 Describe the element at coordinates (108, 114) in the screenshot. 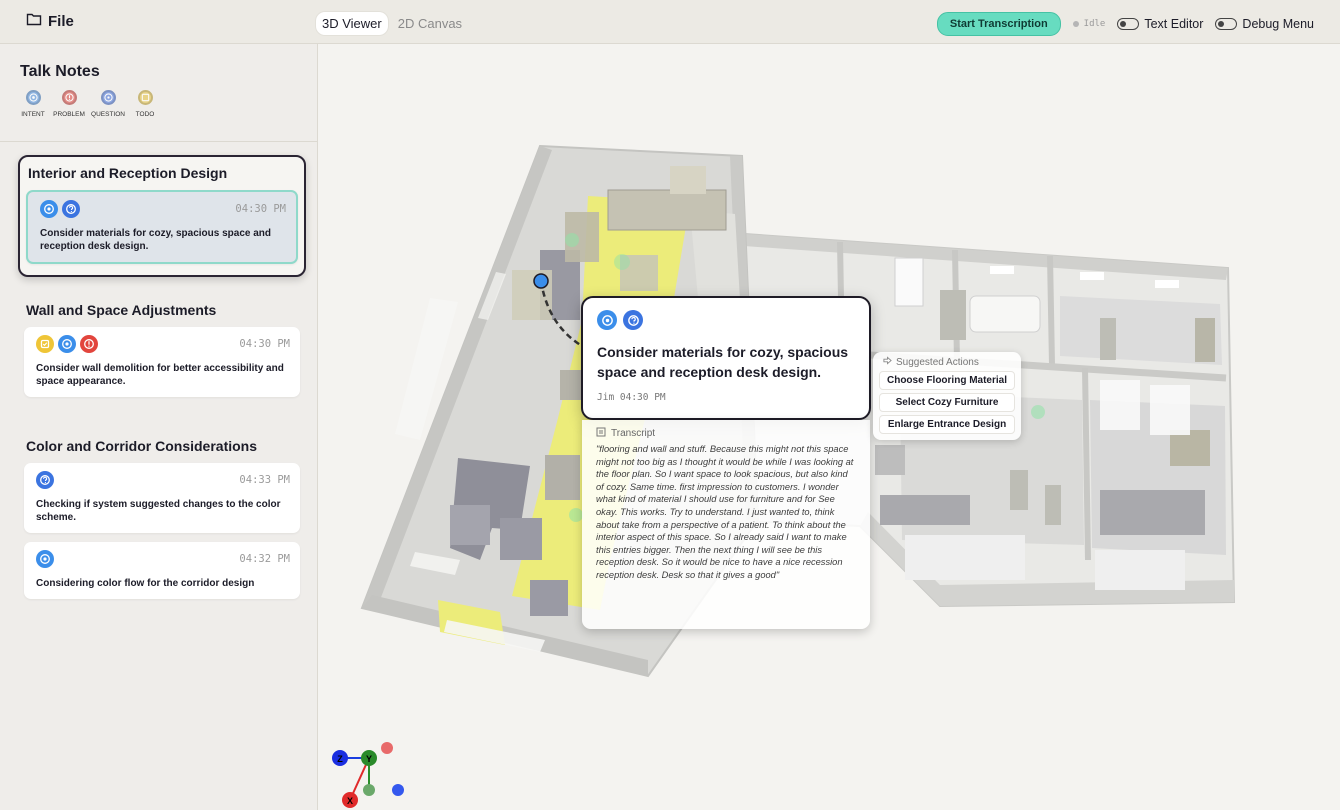

I see `legend-label: QUESTION` at that location.